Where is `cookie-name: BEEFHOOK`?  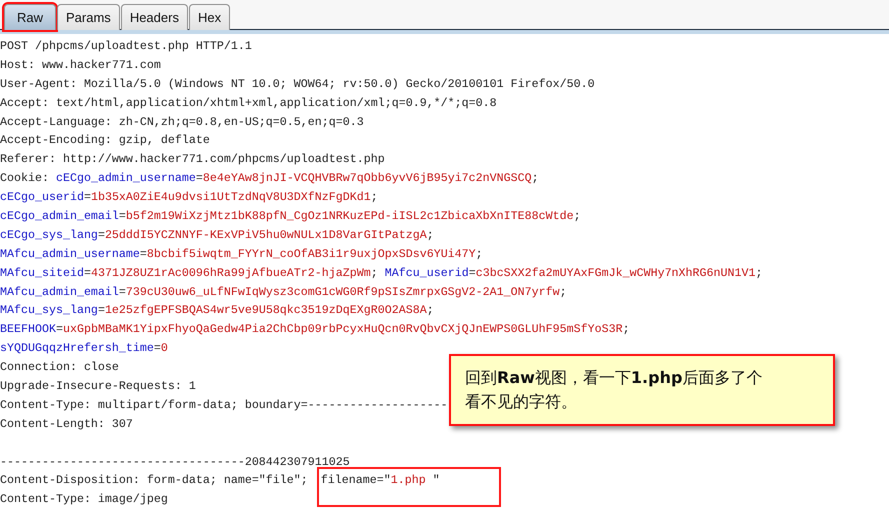
cookie-name: BEEFHOOK is located at coordinates (28, 329).